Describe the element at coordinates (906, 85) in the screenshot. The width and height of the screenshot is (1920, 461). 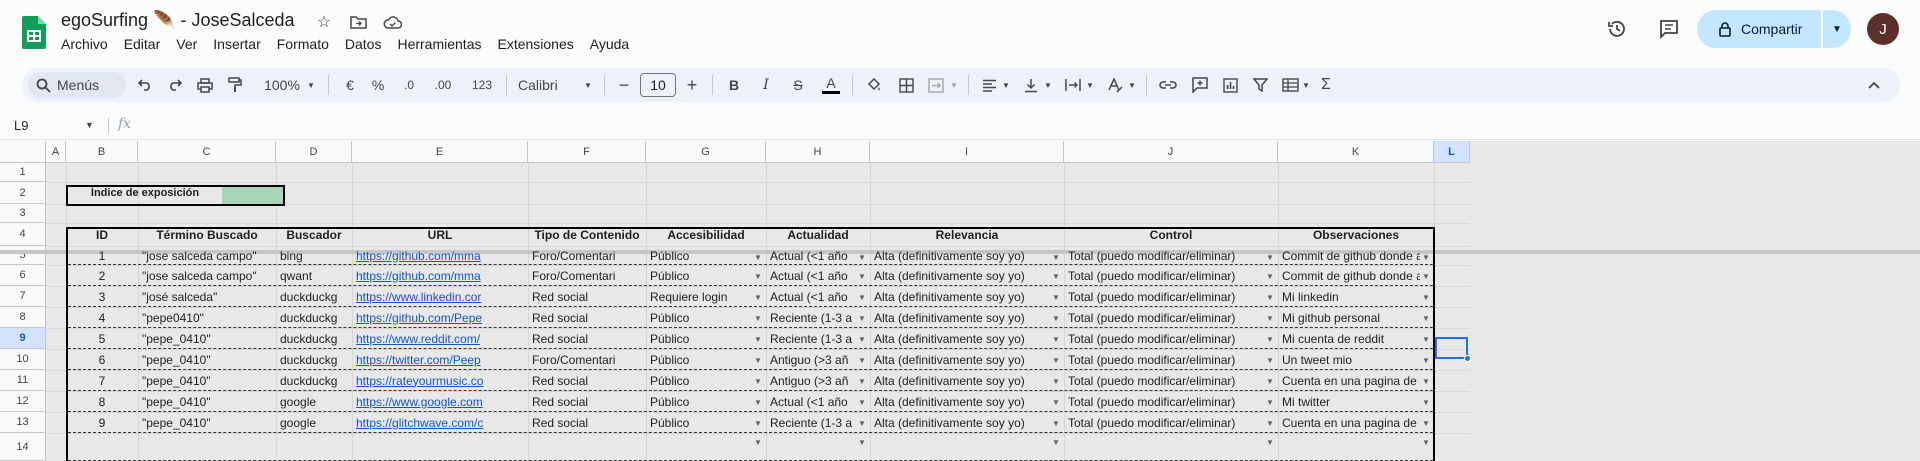
I see `borders-icon` at that location.